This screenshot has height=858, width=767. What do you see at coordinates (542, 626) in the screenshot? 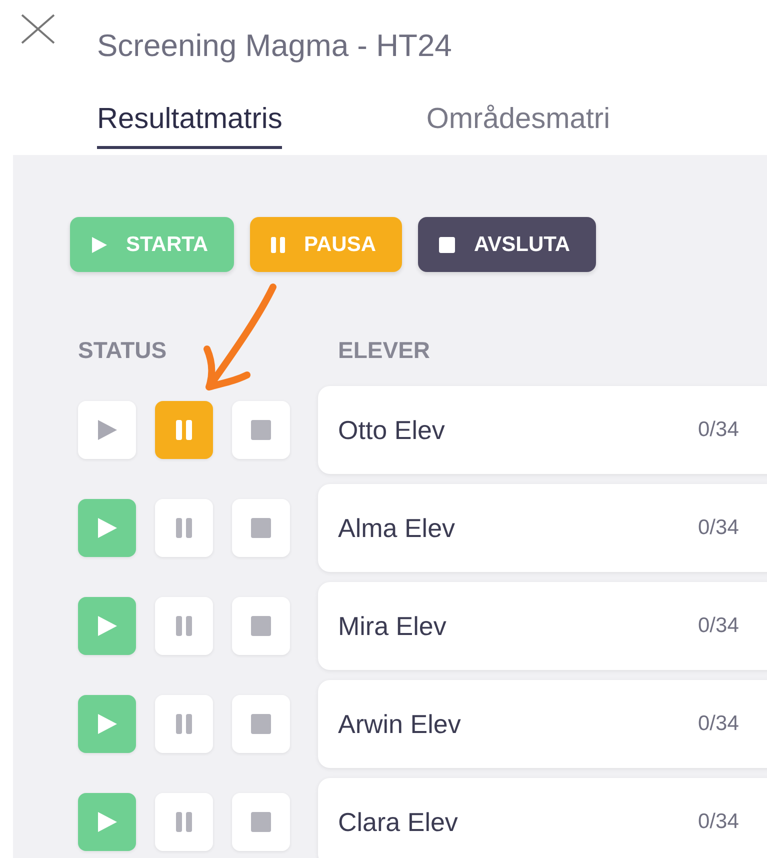
I see `student-card: Mira Elev 0/34` at bounding box center [542, 626].